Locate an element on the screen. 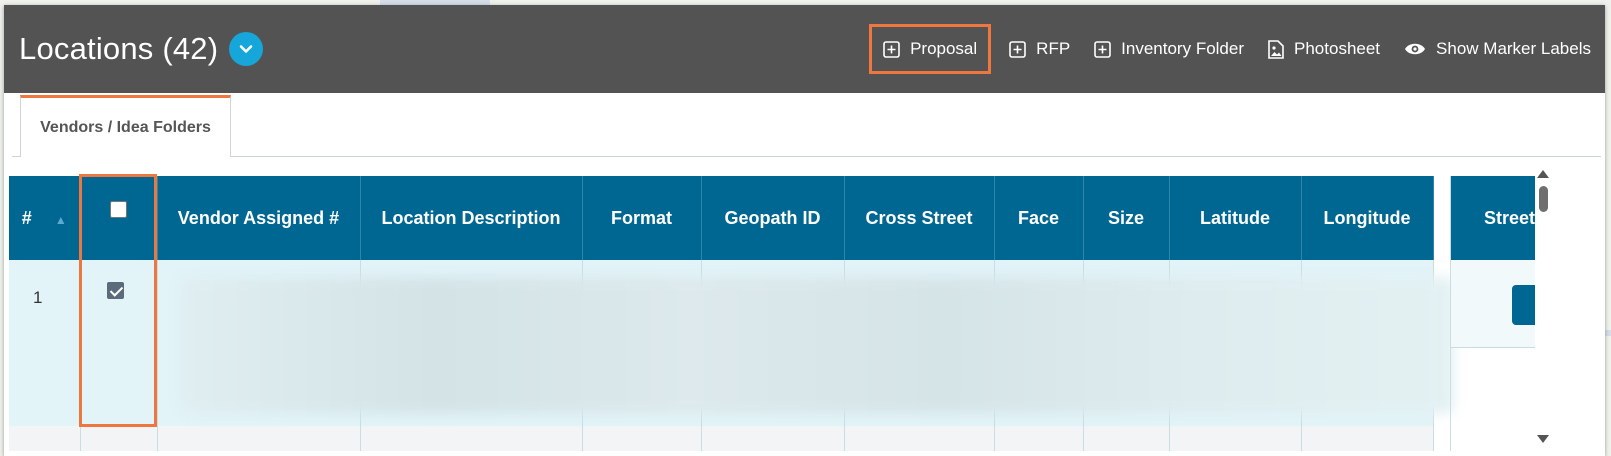 The image size is (1611, 456). column-header-geopath-id: Geopath ID is located at coordinates (773, 218).